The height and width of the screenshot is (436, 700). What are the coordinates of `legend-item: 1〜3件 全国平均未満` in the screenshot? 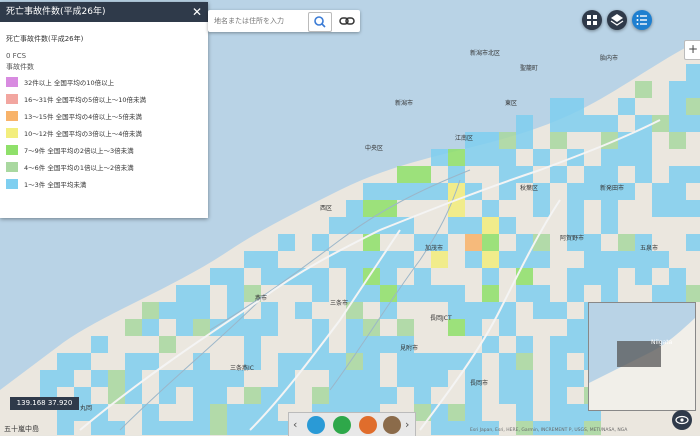 It's located at (104, 183).